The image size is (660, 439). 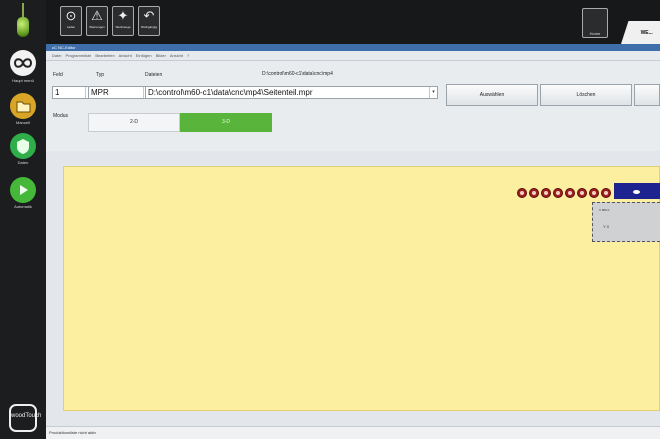 I want to click on coordinate-panel: X 800.0 Y 0, so click(x=626, y=222).